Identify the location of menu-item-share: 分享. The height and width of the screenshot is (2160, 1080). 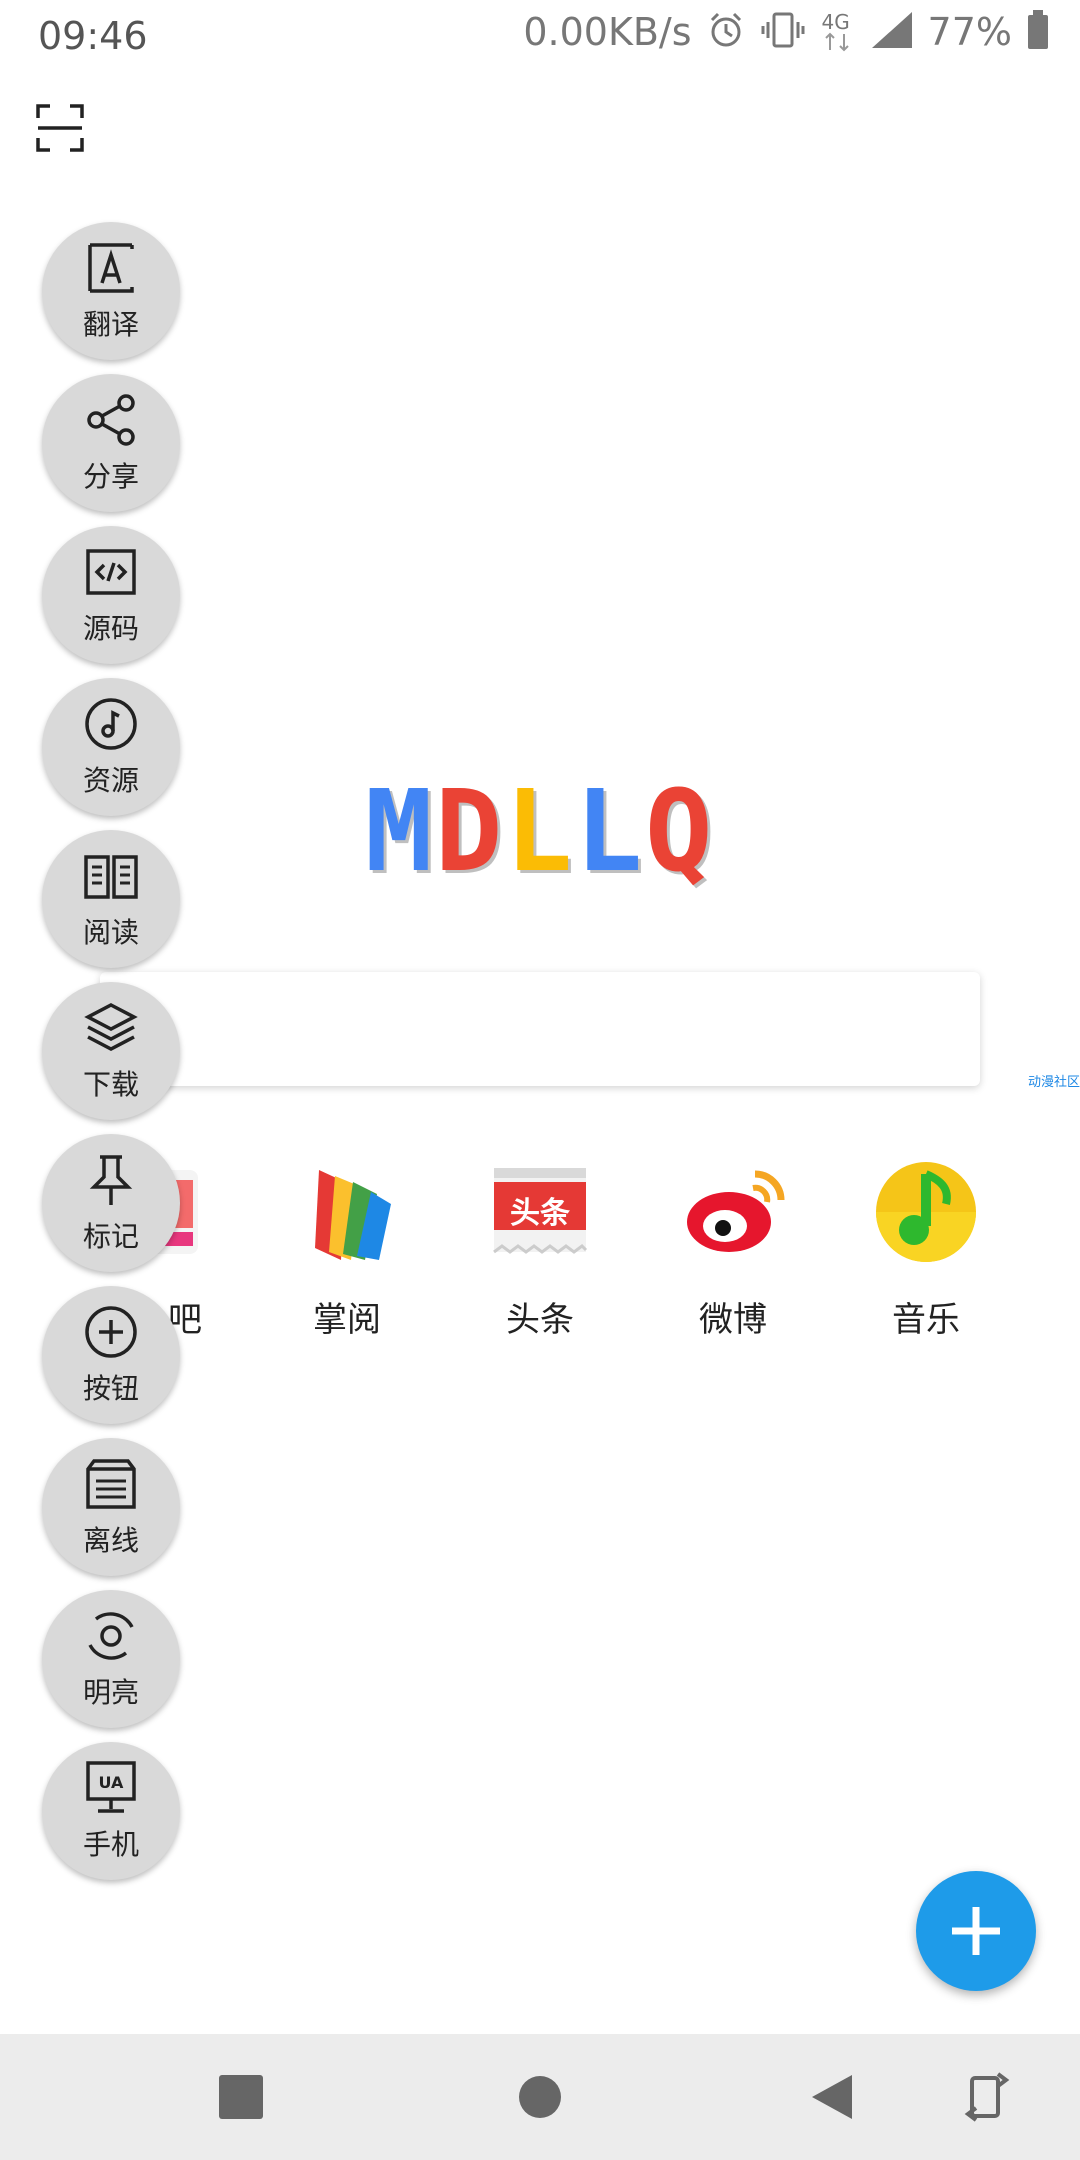
(111, 443).